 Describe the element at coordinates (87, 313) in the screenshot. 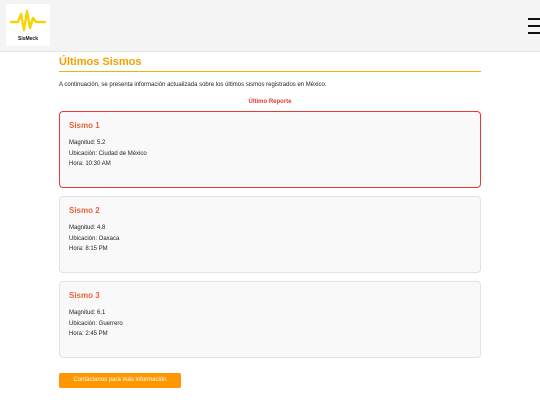

I see `quake-magnitude: Magnitud: 6.1` at that location.